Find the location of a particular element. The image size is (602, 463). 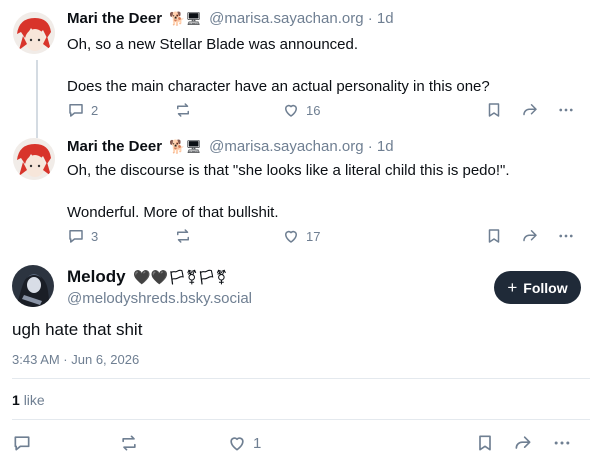

author-name: Melody 🖤🖤🏳⚧🏳⚧ is located at coordinates (147, 277).